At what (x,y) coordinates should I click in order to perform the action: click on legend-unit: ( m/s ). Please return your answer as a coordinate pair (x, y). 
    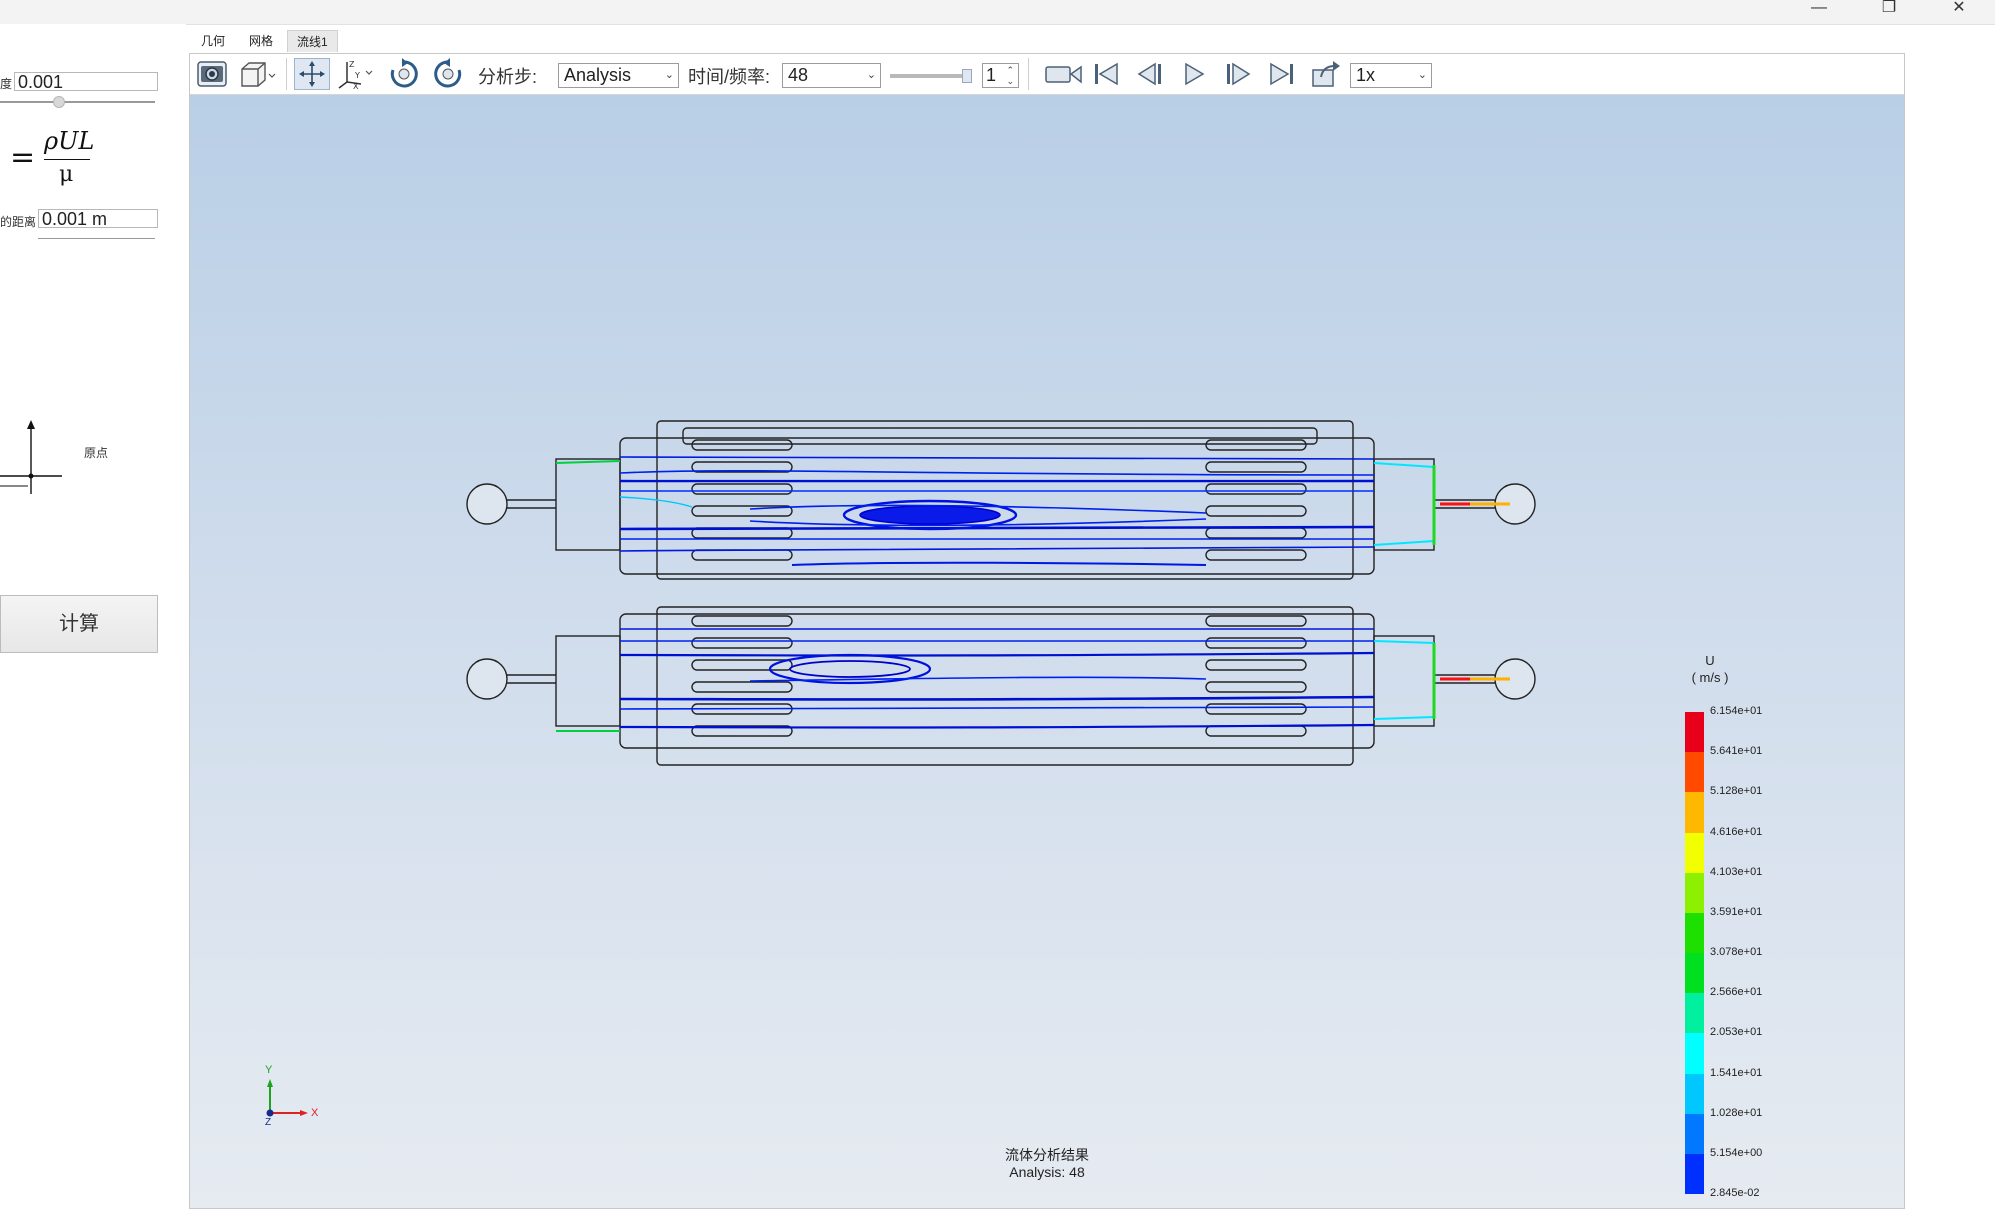
    Looking at the image, I should click on (1710, 677).